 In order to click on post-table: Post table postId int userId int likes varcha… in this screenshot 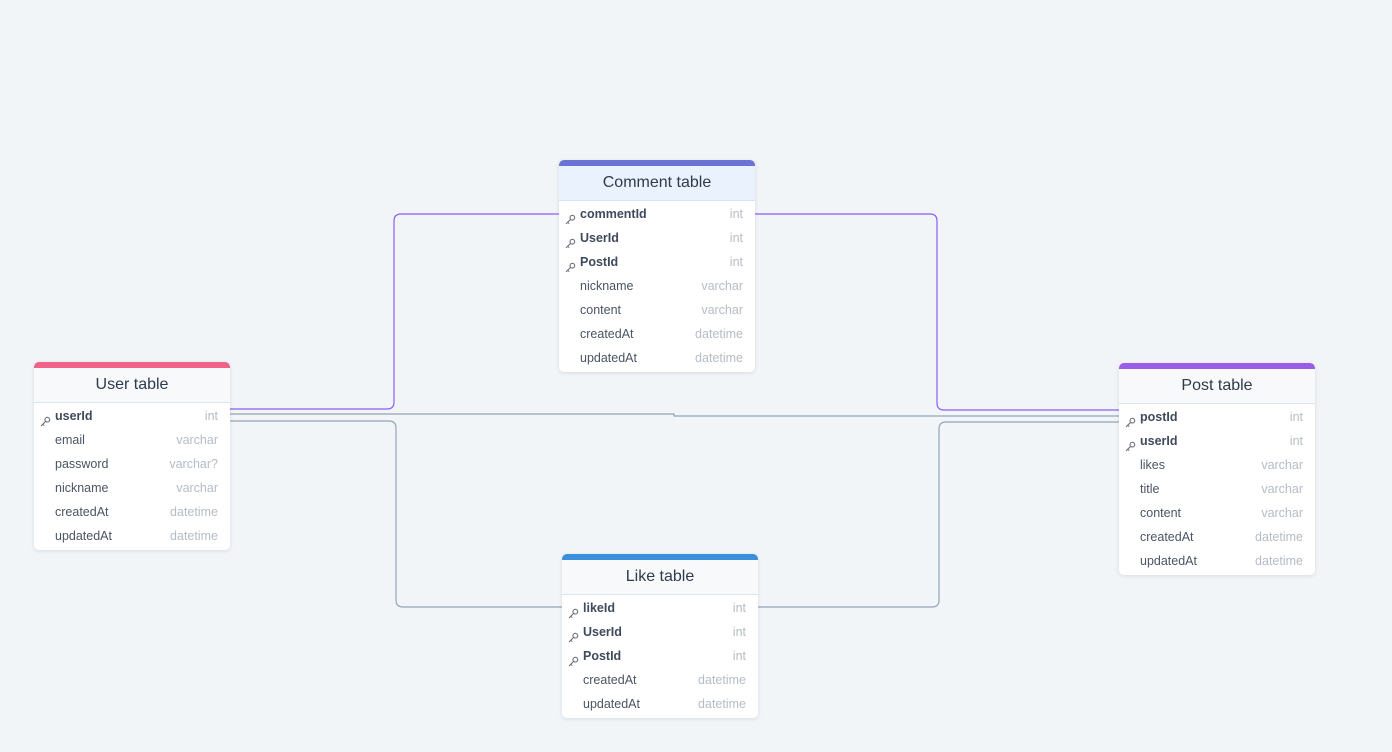, I will do `click(1217, 469)`.